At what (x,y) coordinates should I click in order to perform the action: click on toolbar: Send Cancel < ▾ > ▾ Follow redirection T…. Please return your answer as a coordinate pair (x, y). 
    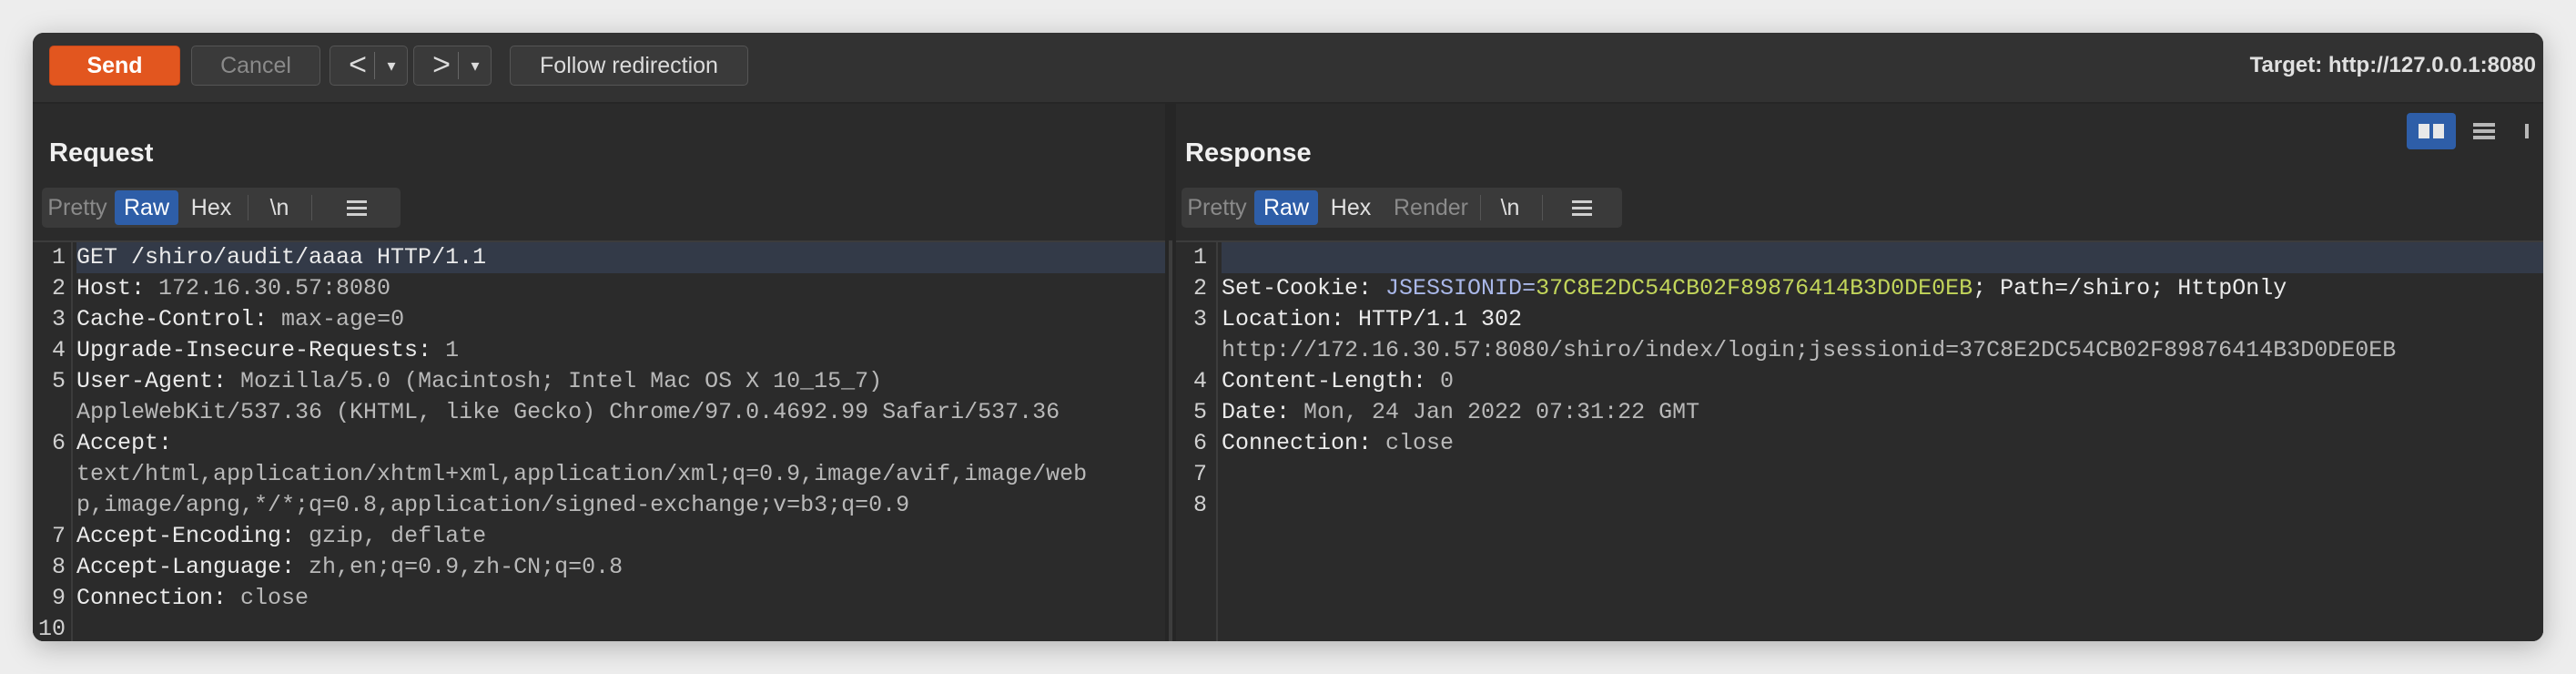
    Looking at the image, I should click on (1288, 68).